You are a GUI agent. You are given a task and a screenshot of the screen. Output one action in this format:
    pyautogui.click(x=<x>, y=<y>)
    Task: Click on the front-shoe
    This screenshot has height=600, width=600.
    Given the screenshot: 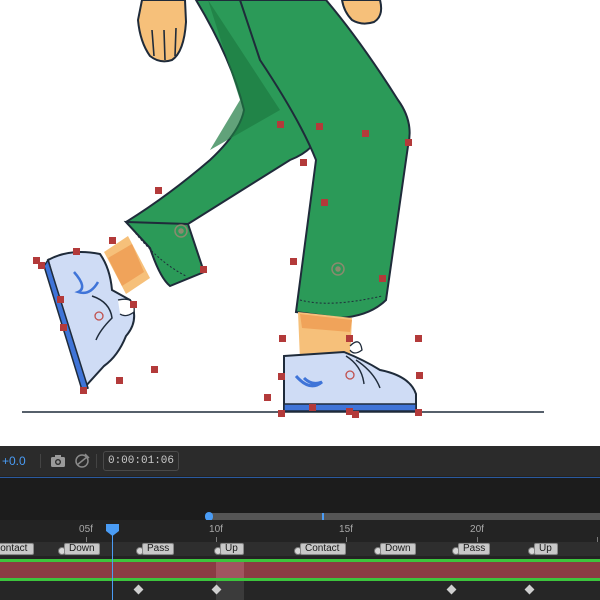 What is the action you would take?
    pyautogui.click(x=350, y=380)
    